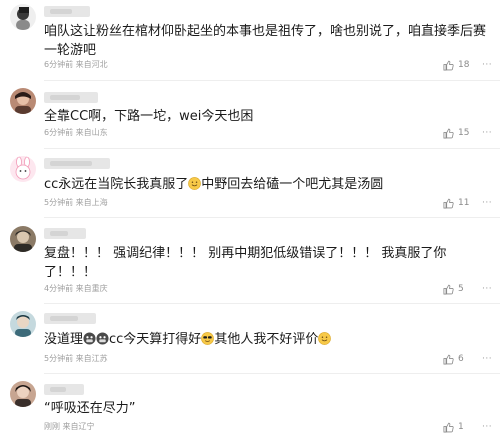 The height and width of the screenshot is (440, 500). I want to click on like-button: 18, so click(456, 65).